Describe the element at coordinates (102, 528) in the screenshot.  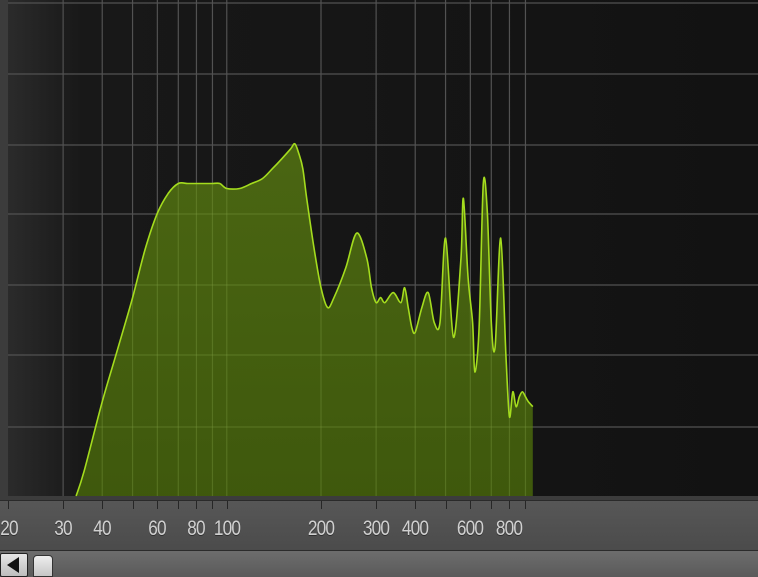
I see `freq-tick-label: 40` at that location.